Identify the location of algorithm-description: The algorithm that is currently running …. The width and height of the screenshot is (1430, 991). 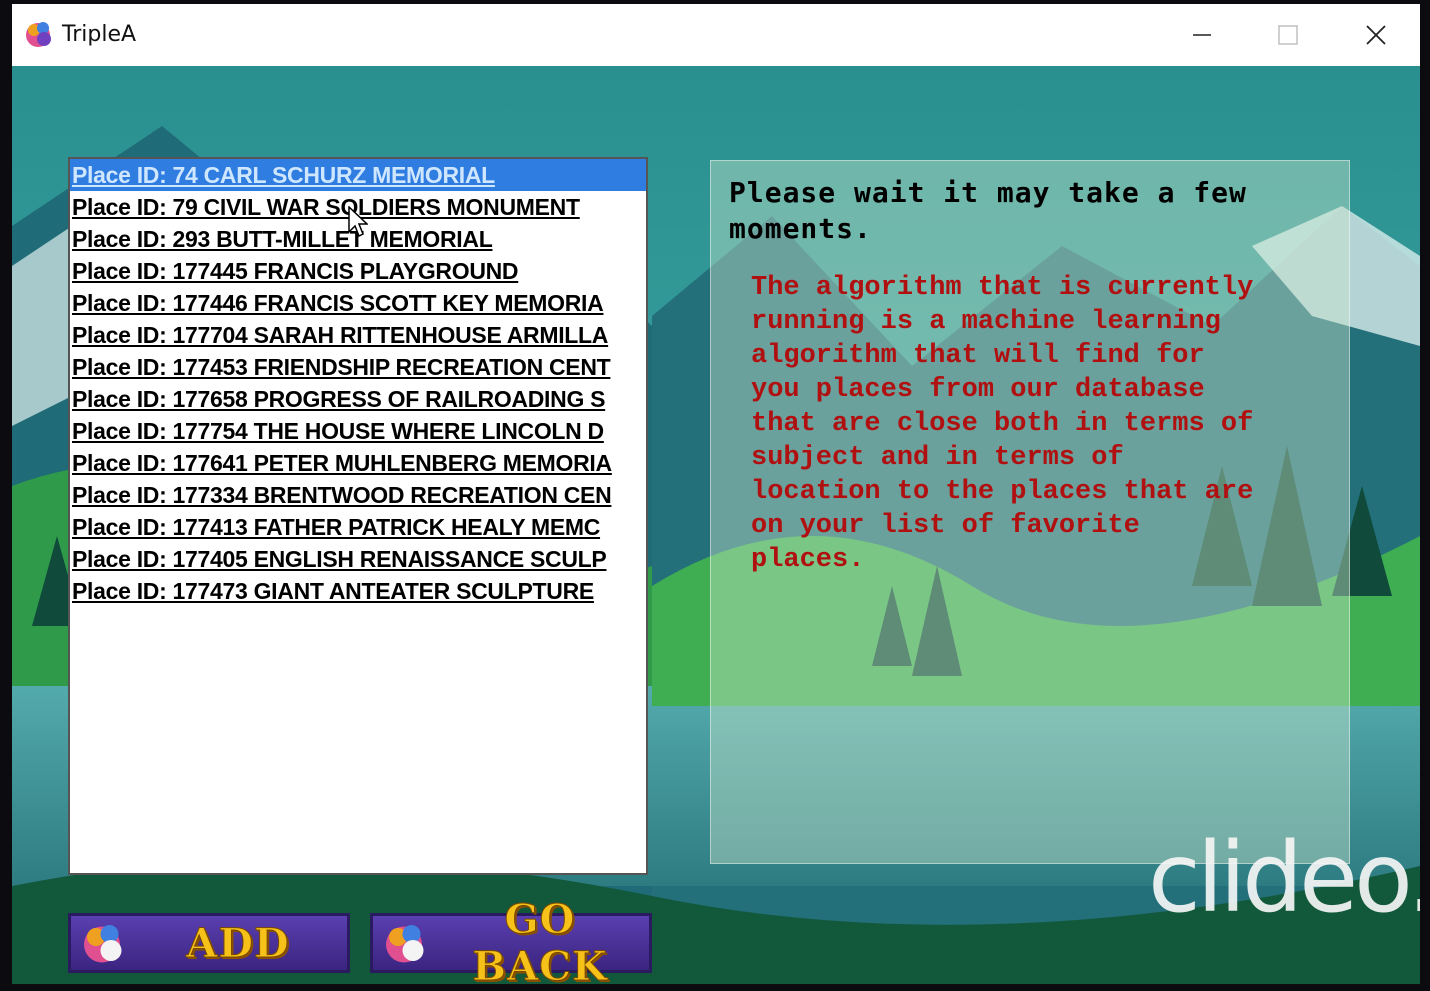
(1002, 424).